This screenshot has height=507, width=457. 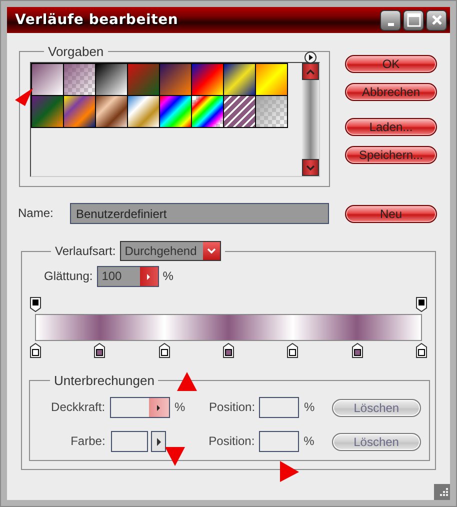 I want to click on minimize-button, so click(x=390, y=20).